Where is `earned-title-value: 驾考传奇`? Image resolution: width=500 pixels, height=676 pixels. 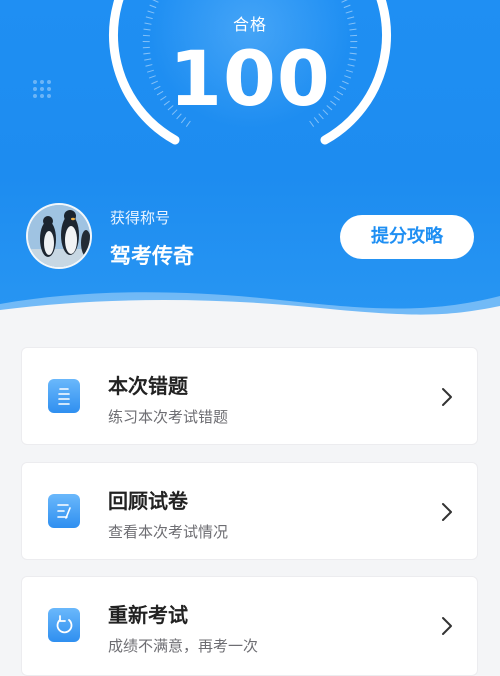
earned-title-value: 驾考传奇 is located at coordinates (152, 256).